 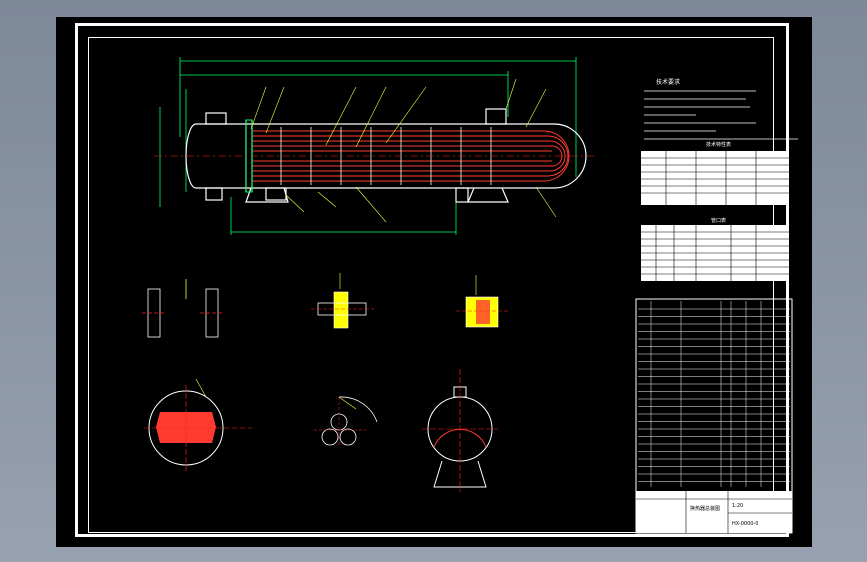 What do you see at coordinates (668, 82) in the screenshot?
I see `notes-header: 技术要求` at bounding box center [668, 82].